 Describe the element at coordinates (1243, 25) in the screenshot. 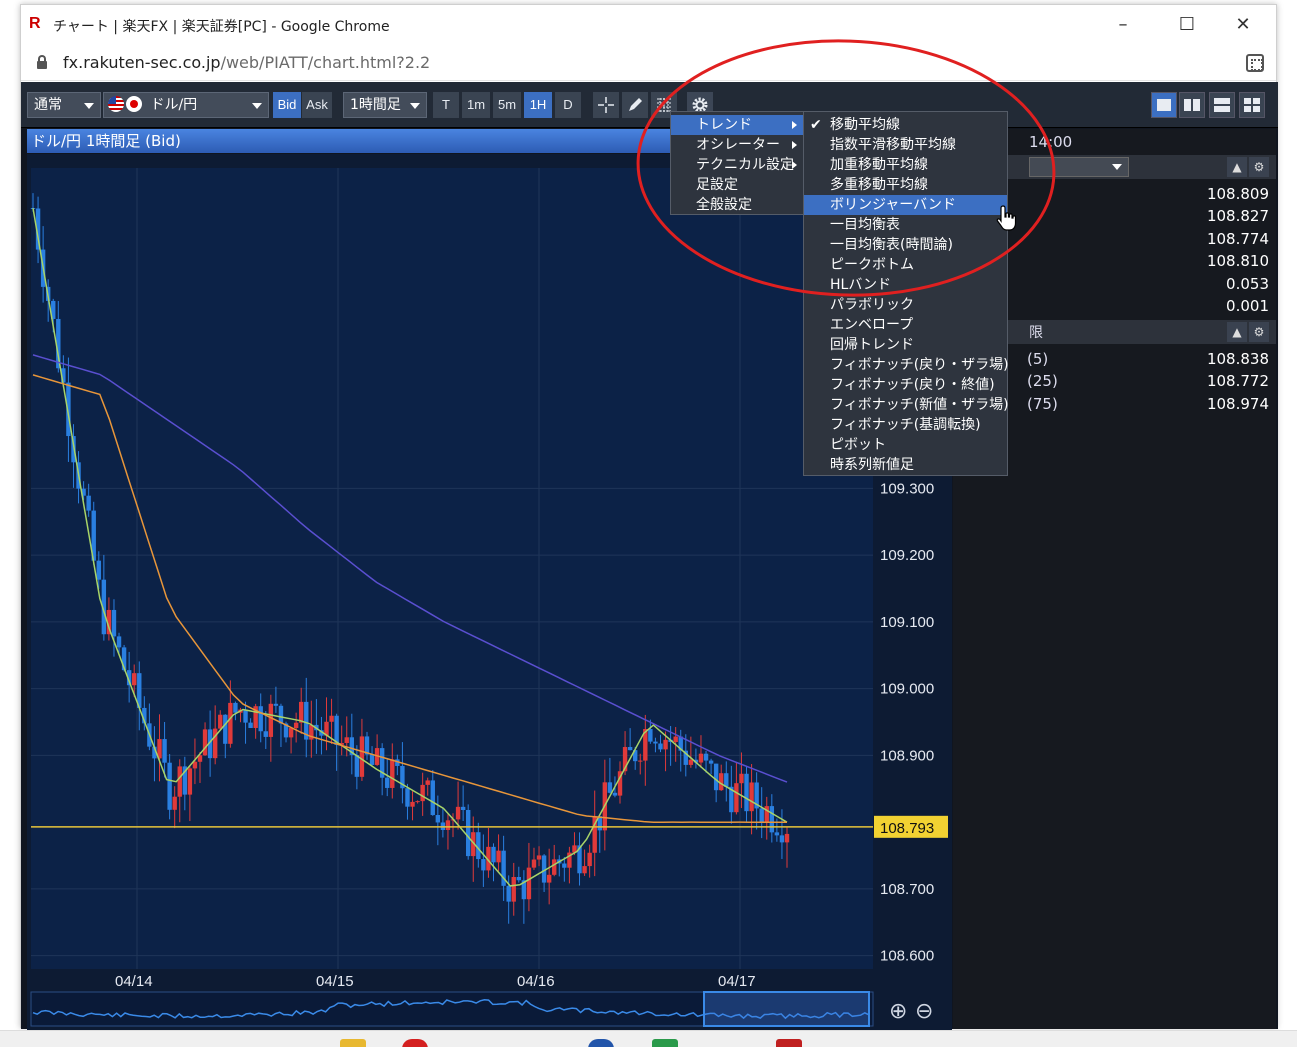

I see `close-button: ✕` at that location.